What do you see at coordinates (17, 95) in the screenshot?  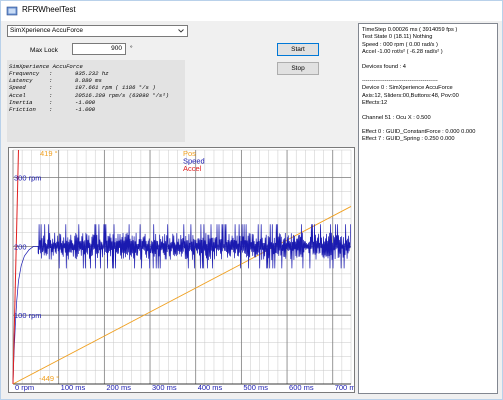 I see `info-key: Accel` at bounding box center [17, 95].